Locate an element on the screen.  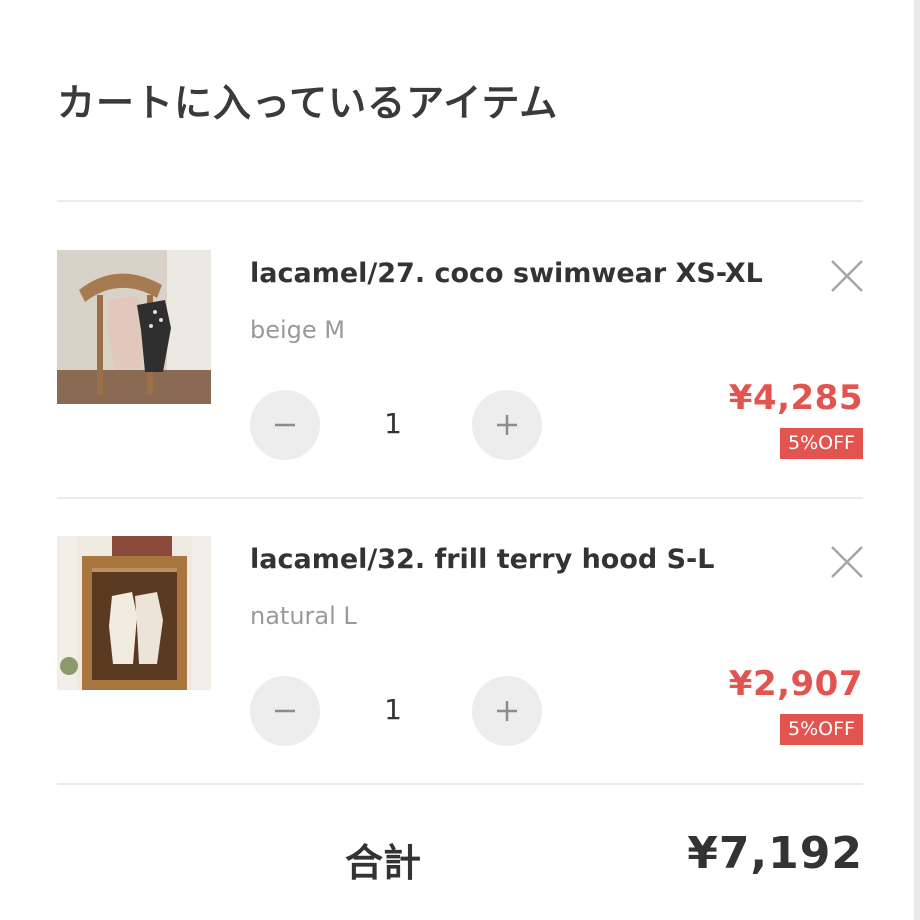
item-price: ¥2,907 is located at coordinates (795, 684).